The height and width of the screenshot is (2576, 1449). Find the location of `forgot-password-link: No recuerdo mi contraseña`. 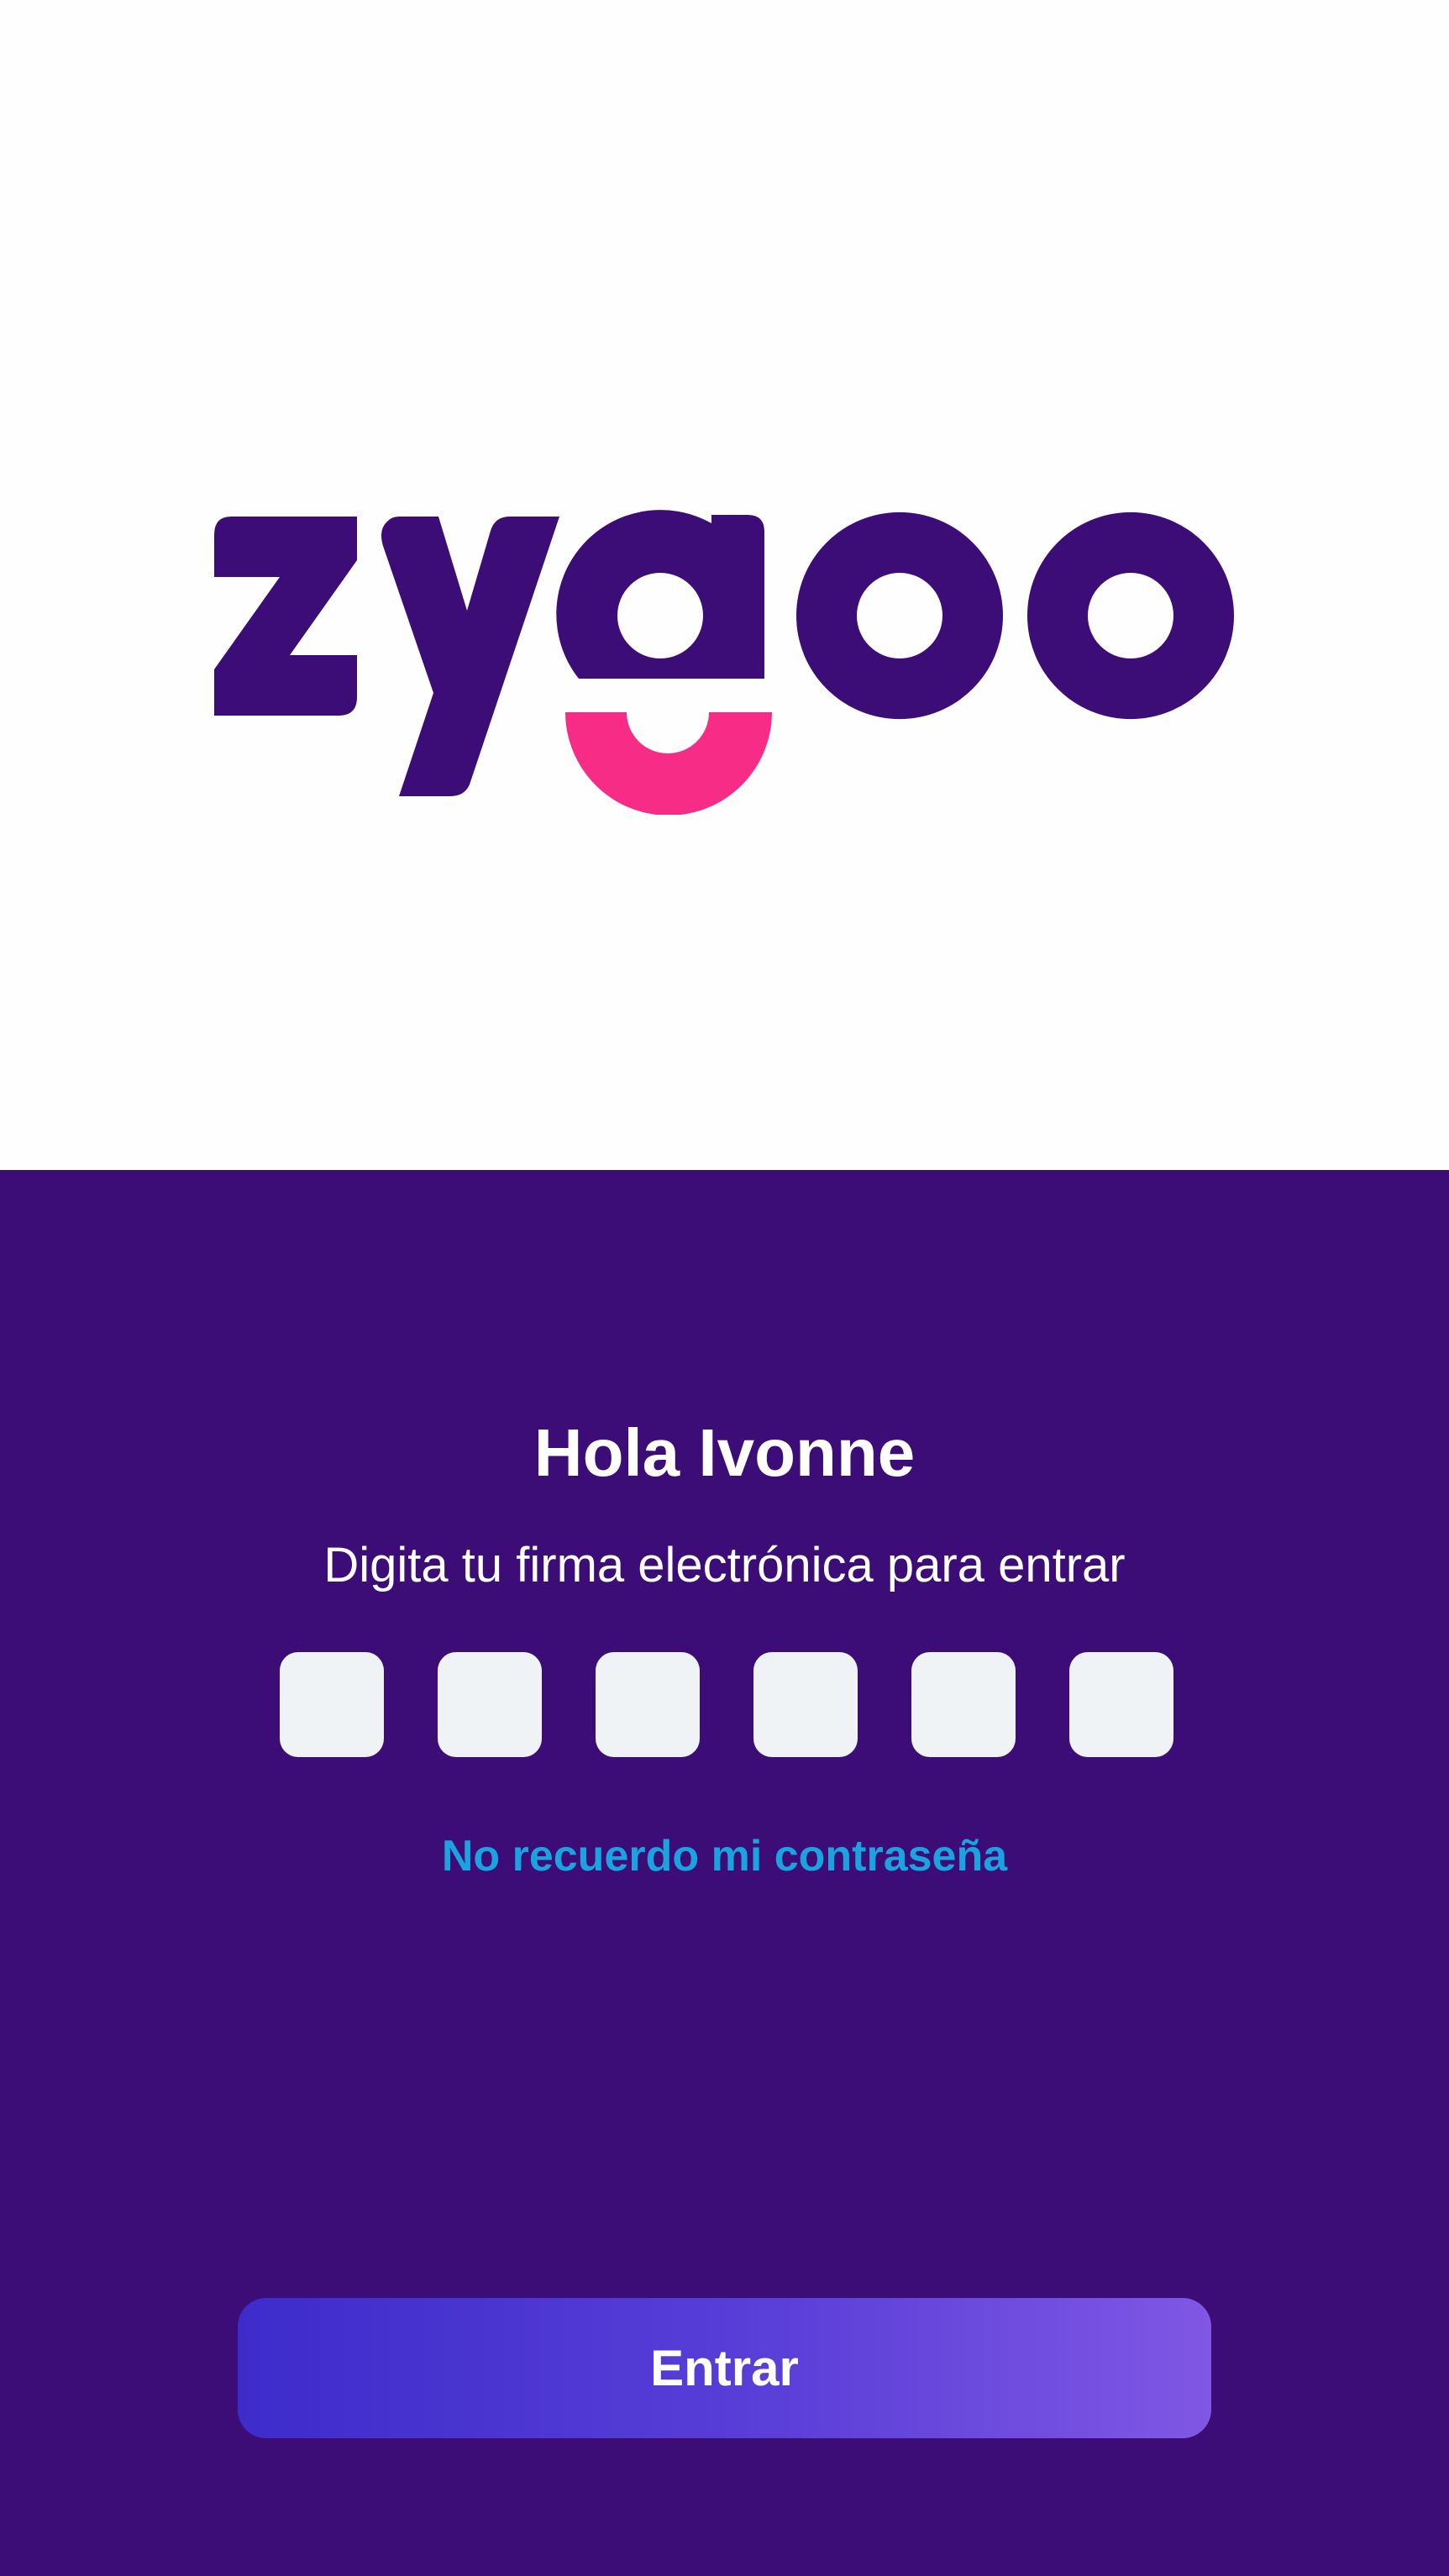

forgot-password-link: No recuerdo mi contraseña is located at coordinates (724, 1856).